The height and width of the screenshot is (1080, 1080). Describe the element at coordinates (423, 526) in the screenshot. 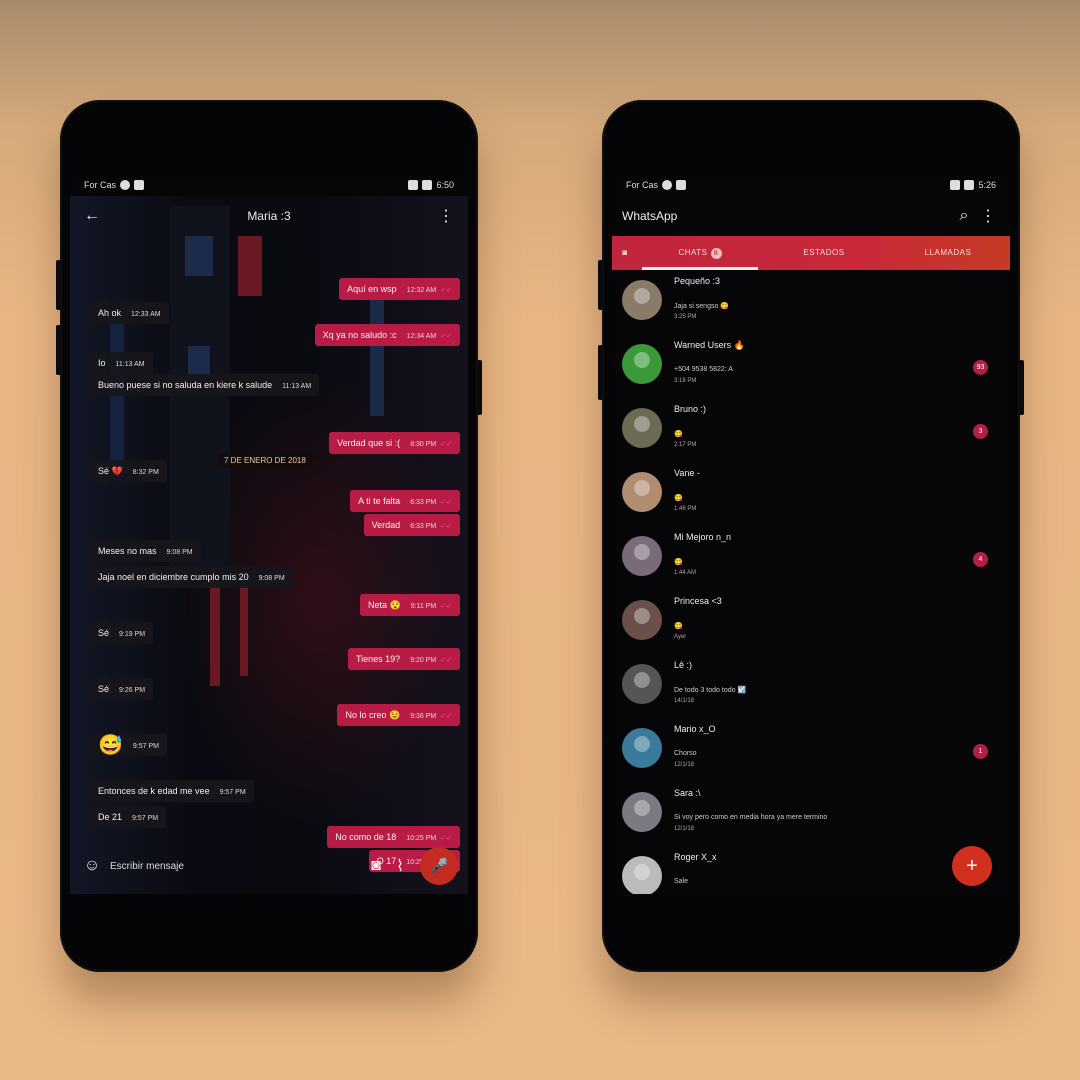

I see `message-time: 6:33 PM` at that location.